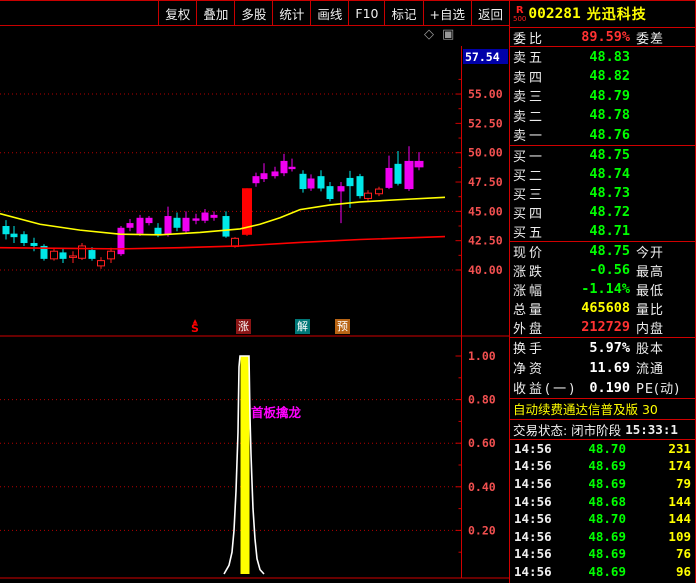 The image size is (696, 583). I want to click on txn-volume: 76, so click(683, 554).